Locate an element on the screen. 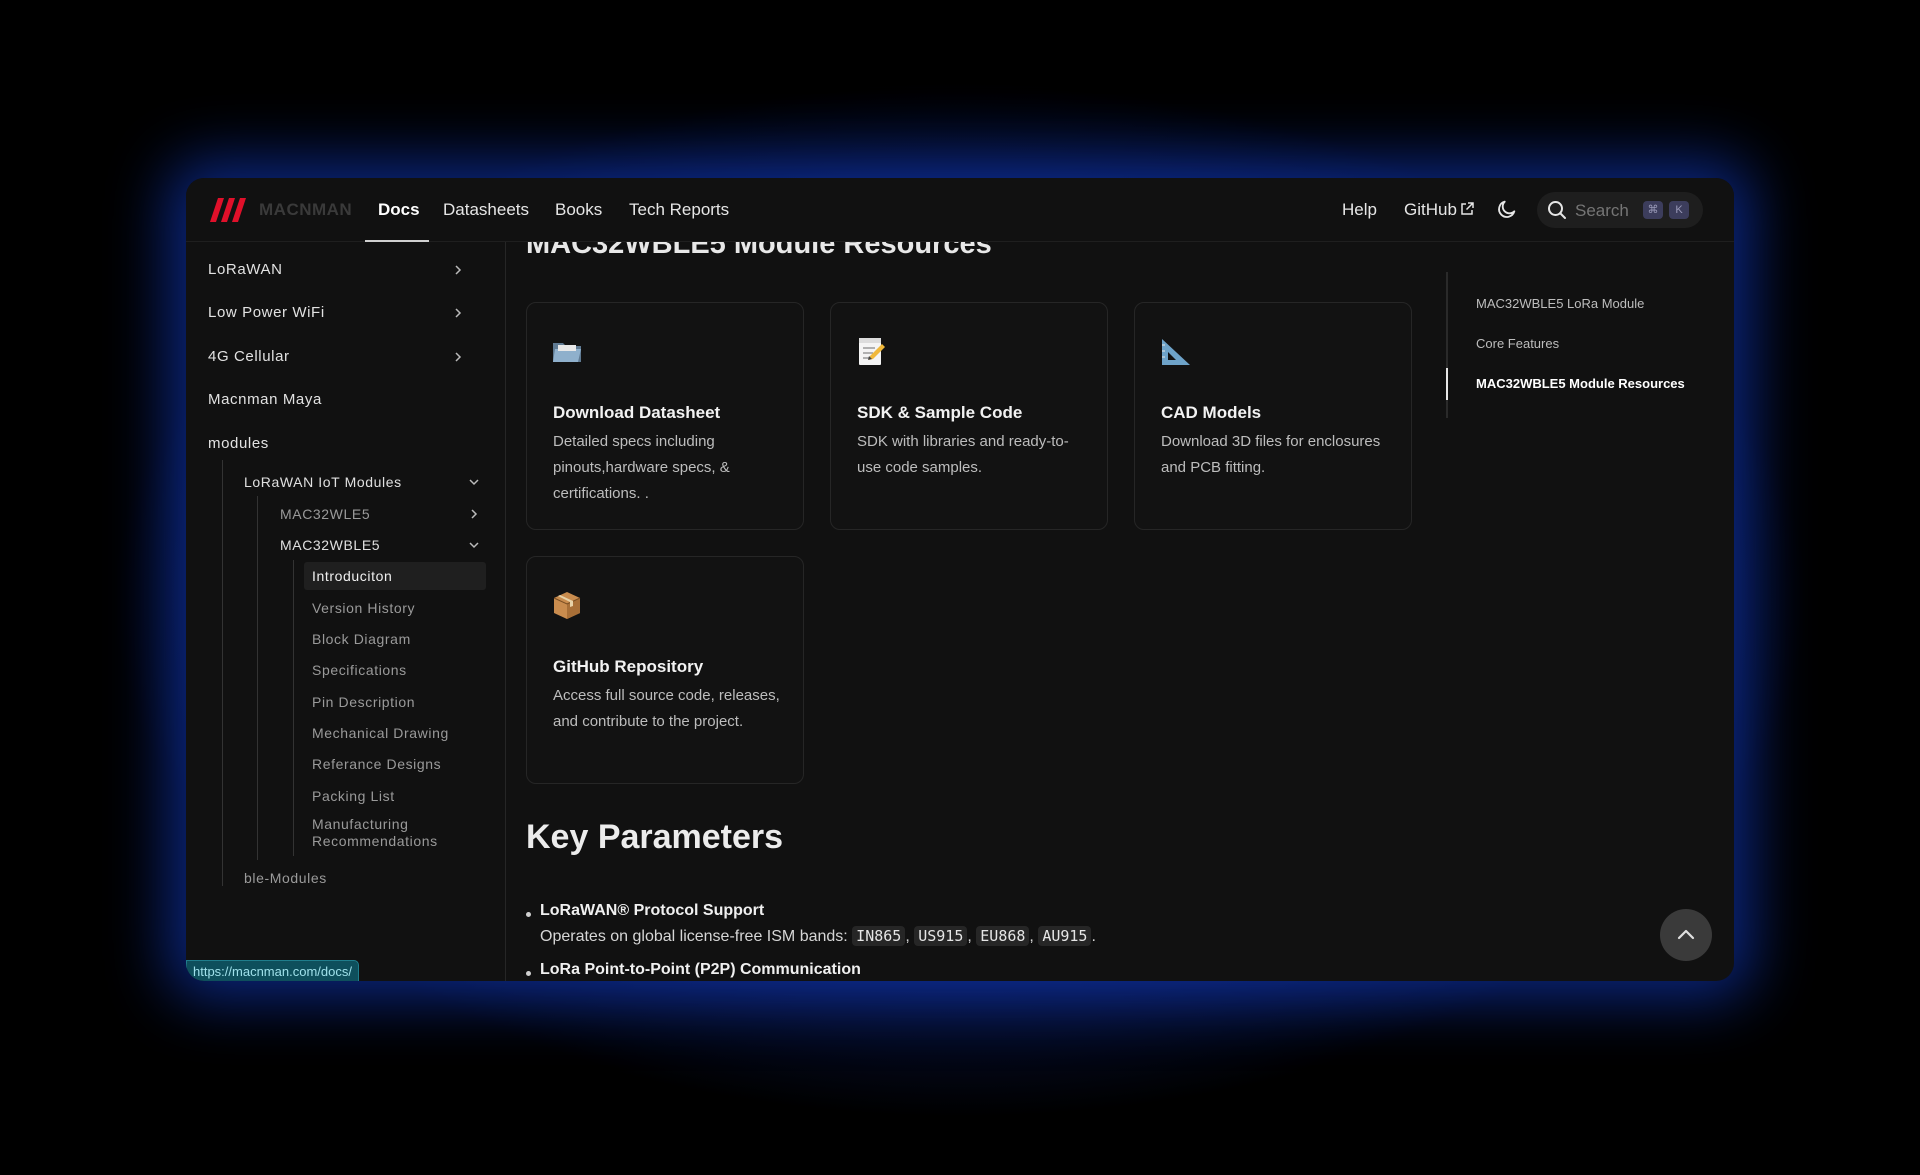  band-code: US915 is located at coordinates (941, 936).